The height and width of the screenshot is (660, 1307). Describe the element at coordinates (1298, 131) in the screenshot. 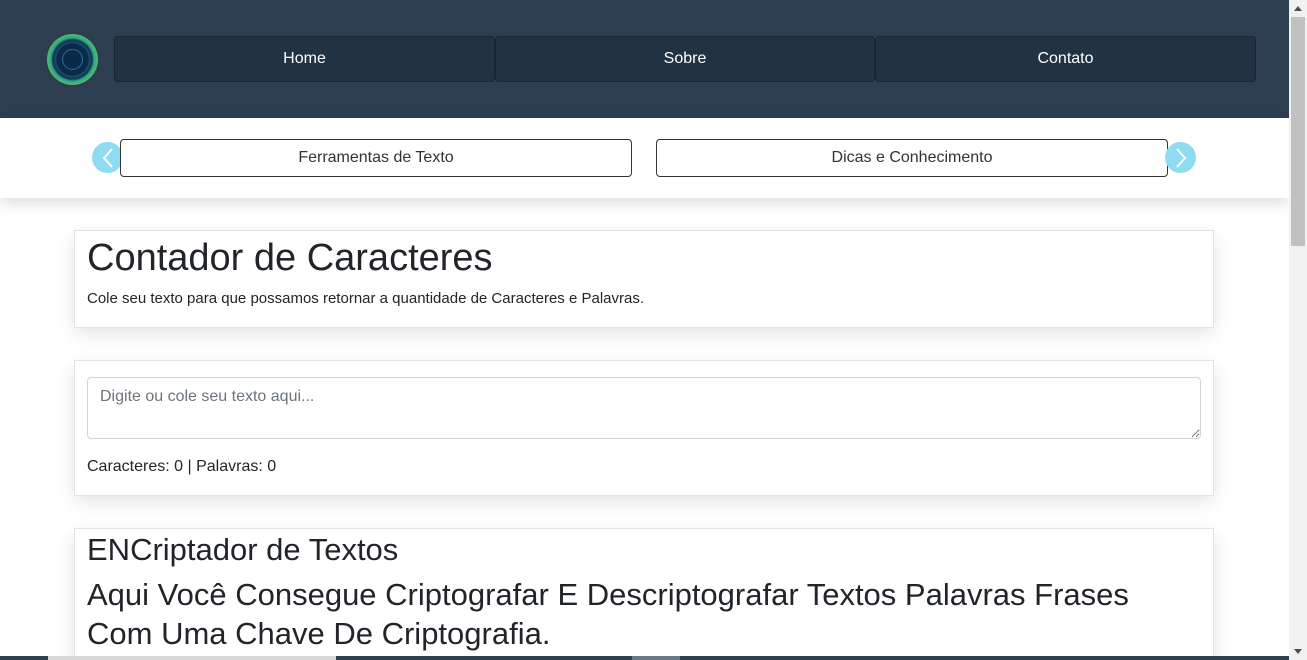

I see `scrollbar-thumb` at that location.